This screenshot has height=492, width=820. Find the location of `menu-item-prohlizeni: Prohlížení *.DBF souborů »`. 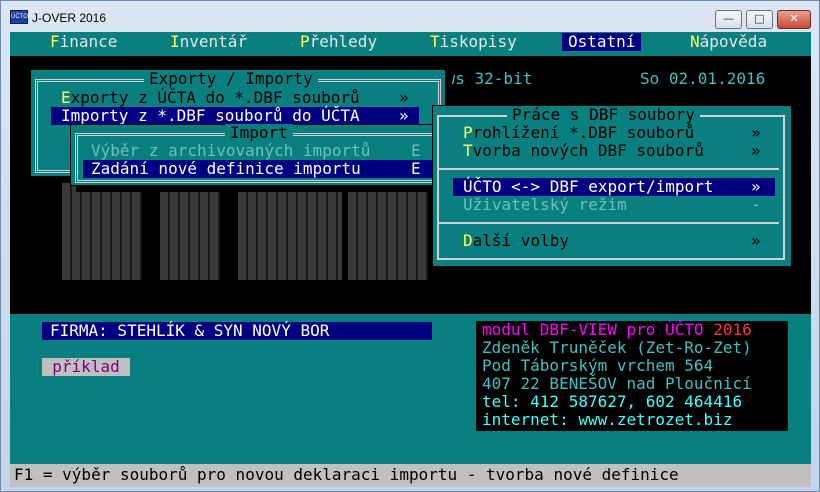

menu-item-prohlizeni: Prohlížení *.DBF souborů » is located at coordinates (618, 133).